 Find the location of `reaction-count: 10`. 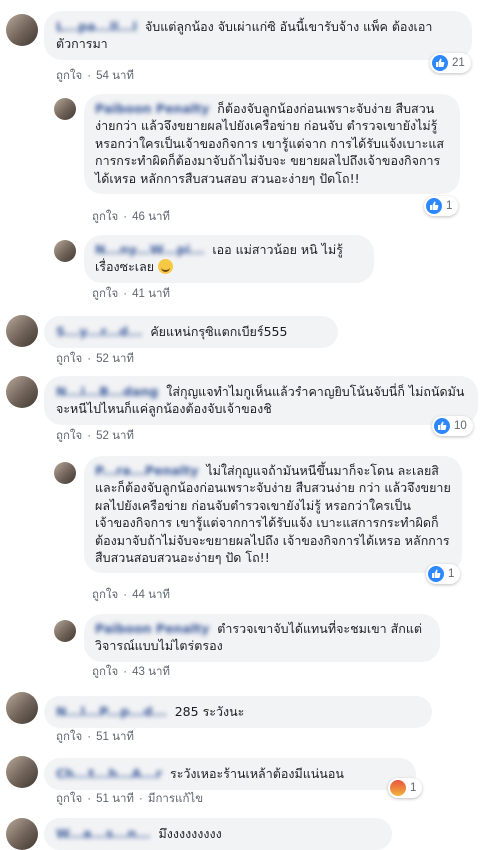

reaction-count: 10 is located at coordinates (452, 426).